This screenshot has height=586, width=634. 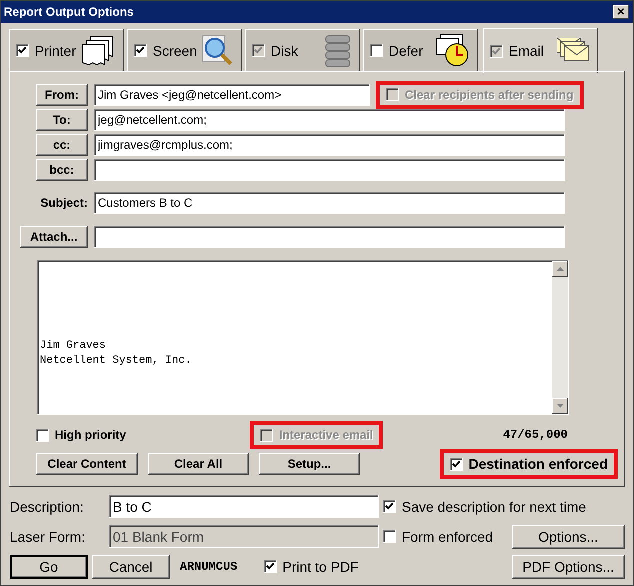 What do you see at coordinates (526, 51) in the screenshot?
I see `tab-label: Email` at bounding box center [526, 51].